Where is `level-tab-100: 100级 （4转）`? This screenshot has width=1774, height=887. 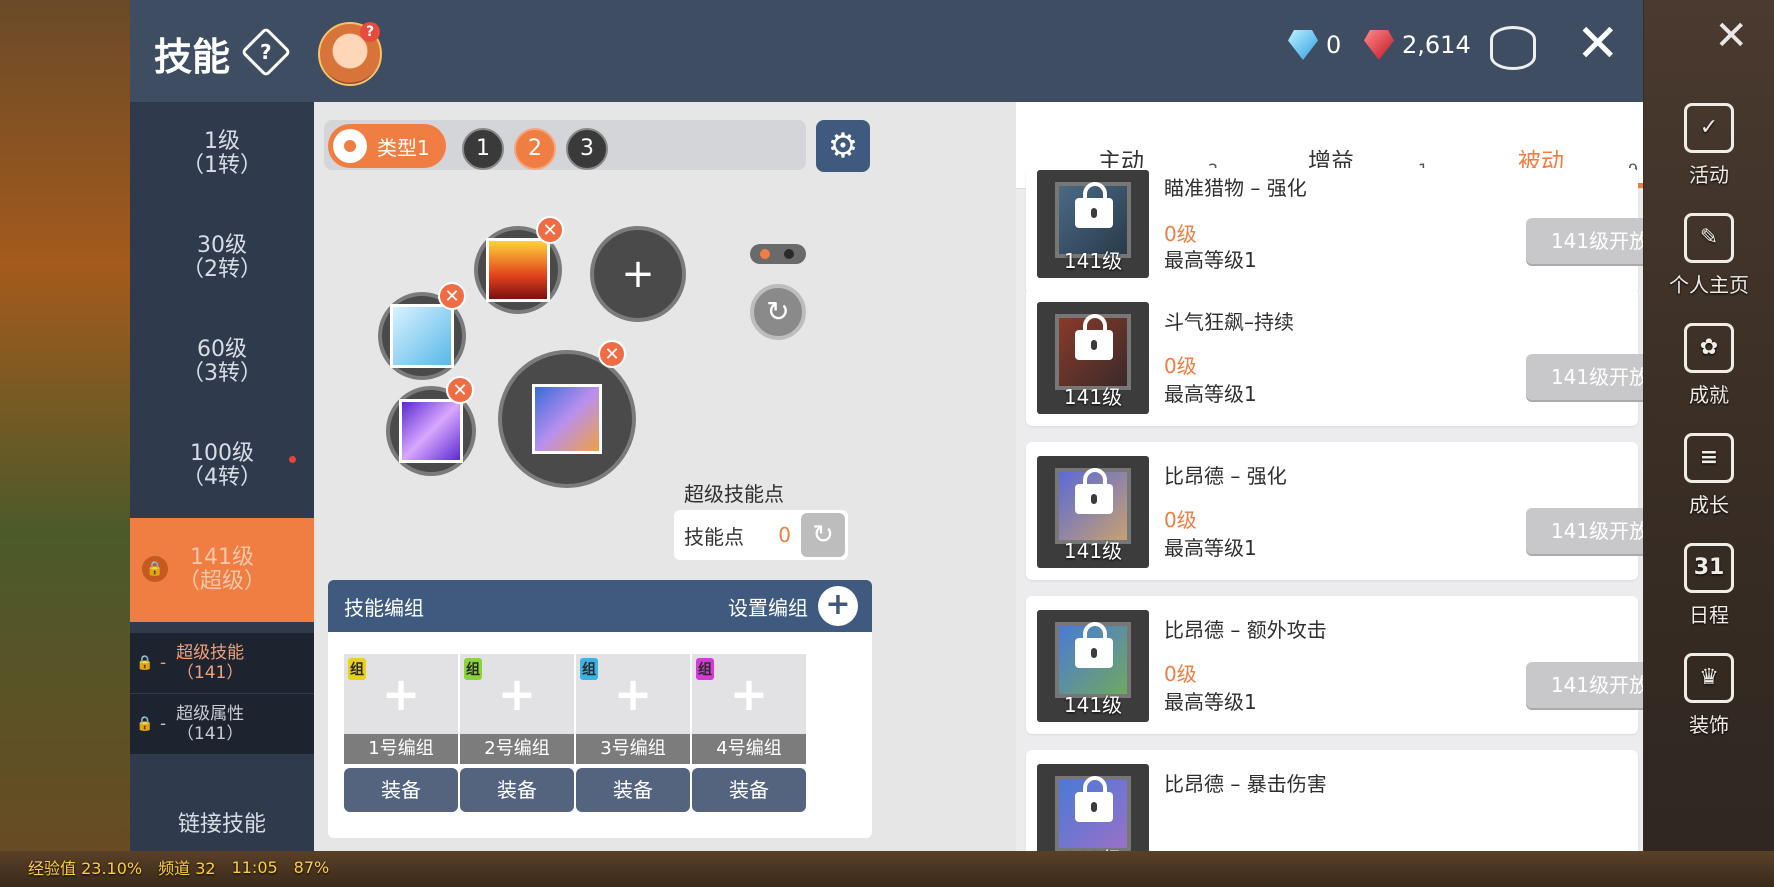 level-tab-100: 100级 （4转） is located at coordinates (222, 466).